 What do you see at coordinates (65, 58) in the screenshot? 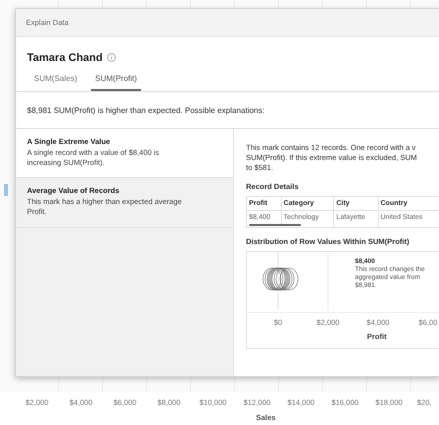
I see `mark-name: Tamara Chand` at bounding box center [65, 58].